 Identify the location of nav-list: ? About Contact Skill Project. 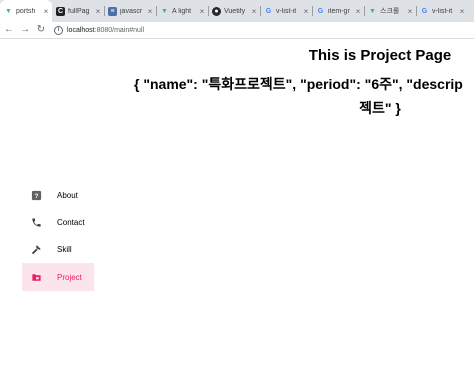
(58, 236).